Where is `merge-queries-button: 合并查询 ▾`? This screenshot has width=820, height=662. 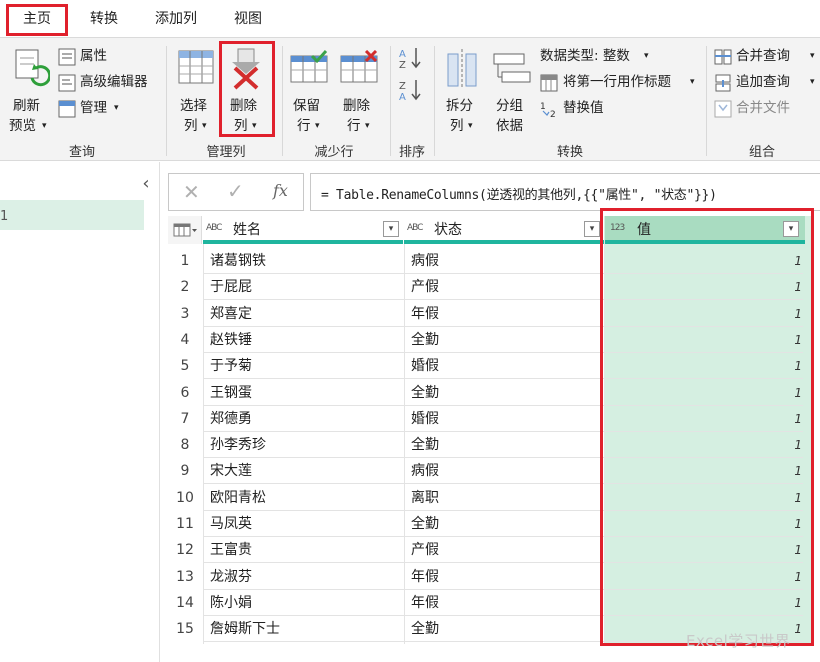 merge-queries-button: 合并查询 ▾ is located at coordinates (767, 57).